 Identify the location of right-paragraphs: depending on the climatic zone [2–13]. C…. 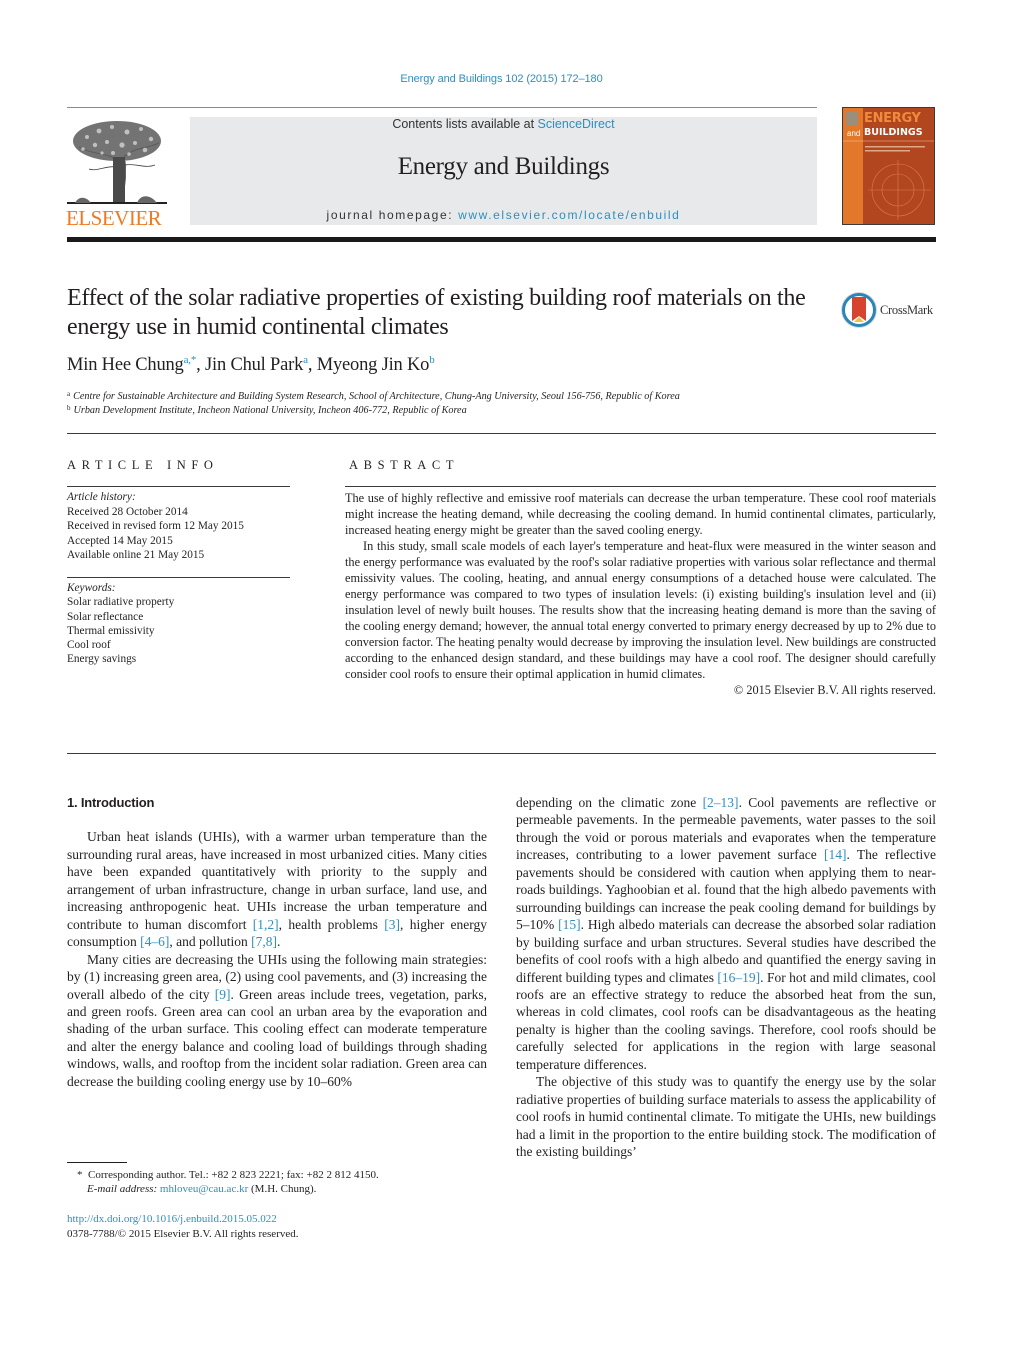
(726, 977).